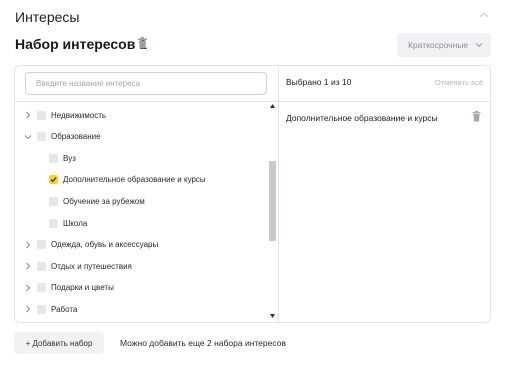  What do you see at coordinates (62, 158) in the screenshot?
I see `tree-item: Вуз` at bounding box center [62, 158].